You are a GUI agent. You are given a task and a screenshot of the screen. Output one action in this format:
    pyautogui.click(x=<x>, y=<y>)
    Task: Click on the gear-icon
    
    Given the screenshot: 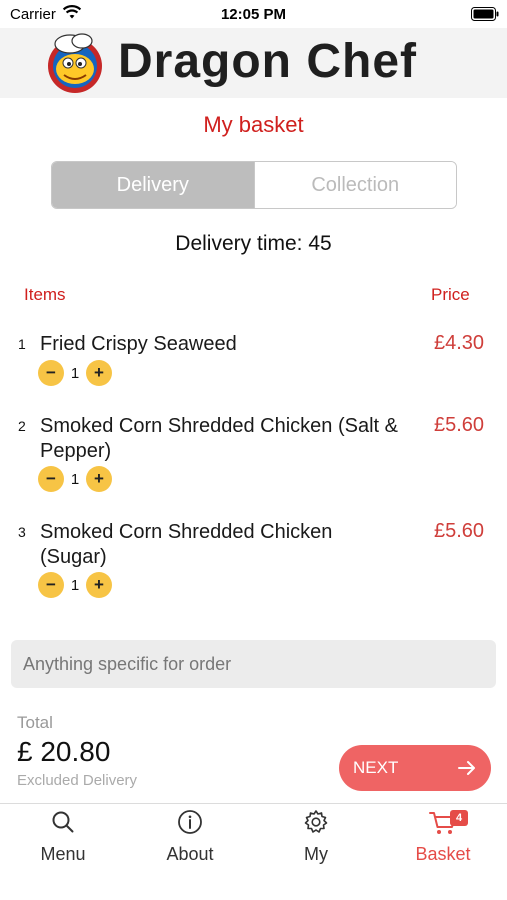 What is the action you would take?
    pyautogui.click(x=316, y=821)
    